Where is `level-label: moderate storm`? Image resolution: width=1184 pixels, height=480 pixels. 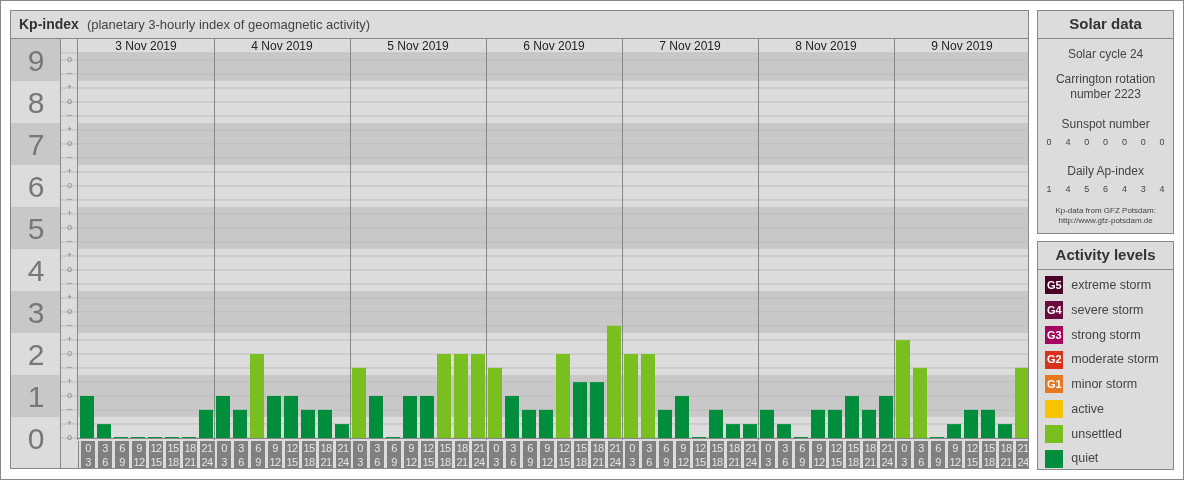
level-label: moderate storm is located at coordinates (1115, 360).